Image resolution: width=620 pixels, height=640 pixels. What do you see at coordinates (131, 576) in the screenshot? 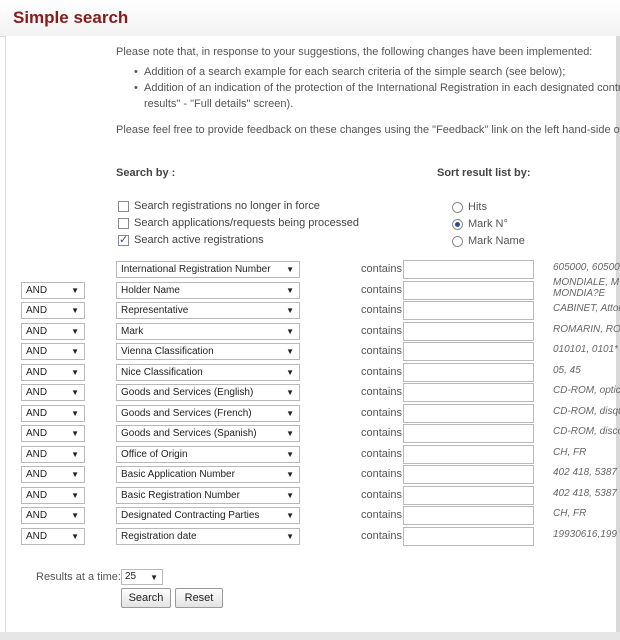
I see `results-per-page-value: 25` at bounding box center [131, 576].